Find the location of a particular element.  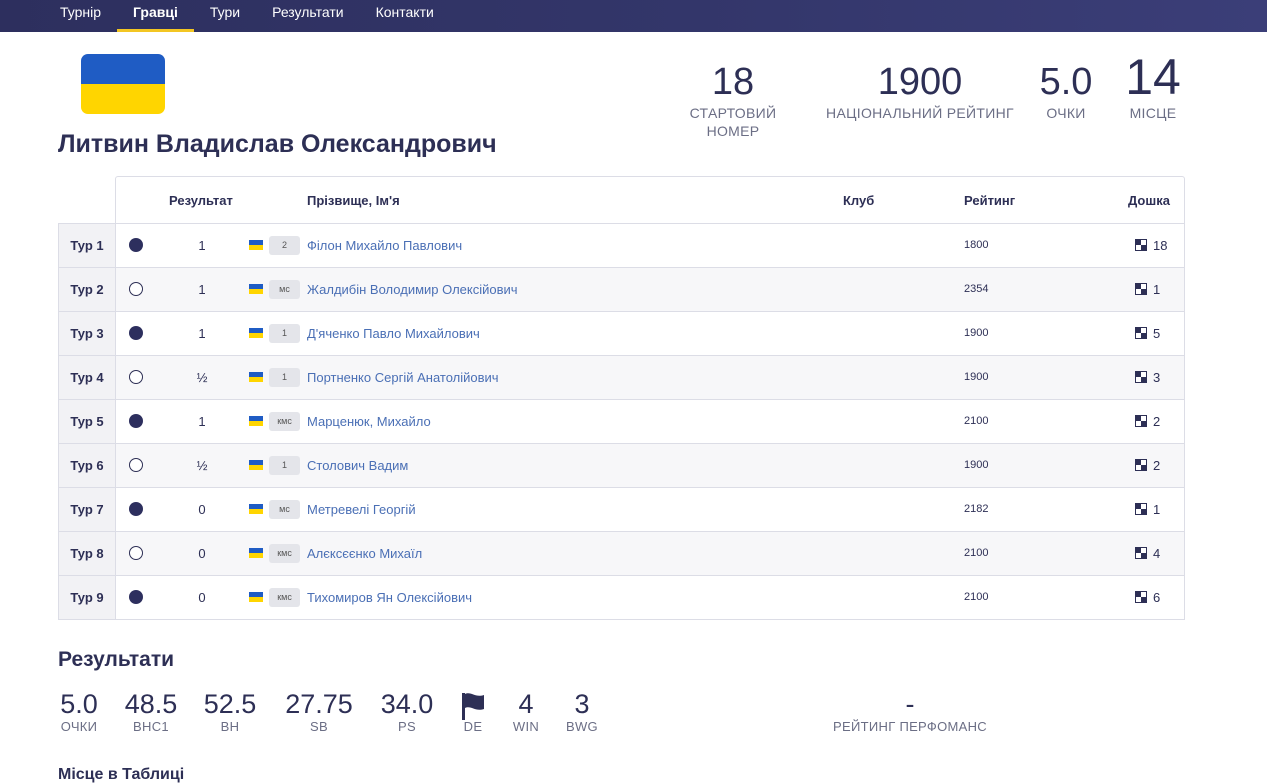

opponent-link: Філон Михайло Павлович is located at coordinates (384, 245).